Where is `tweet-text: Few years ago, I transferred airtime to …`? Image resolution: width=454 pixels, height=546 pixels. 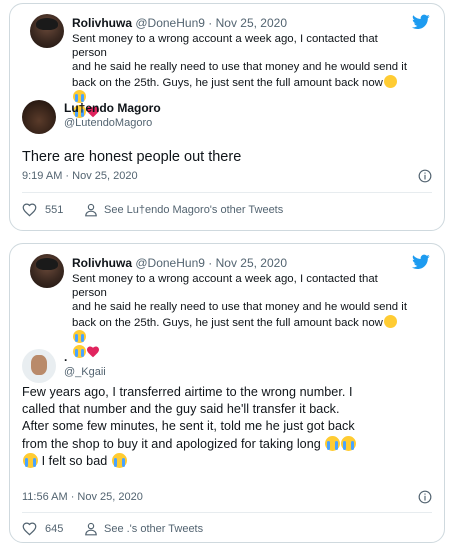 tweet-text: Few years ago, I transferred airtime to … is located at coordinates (232, 427).